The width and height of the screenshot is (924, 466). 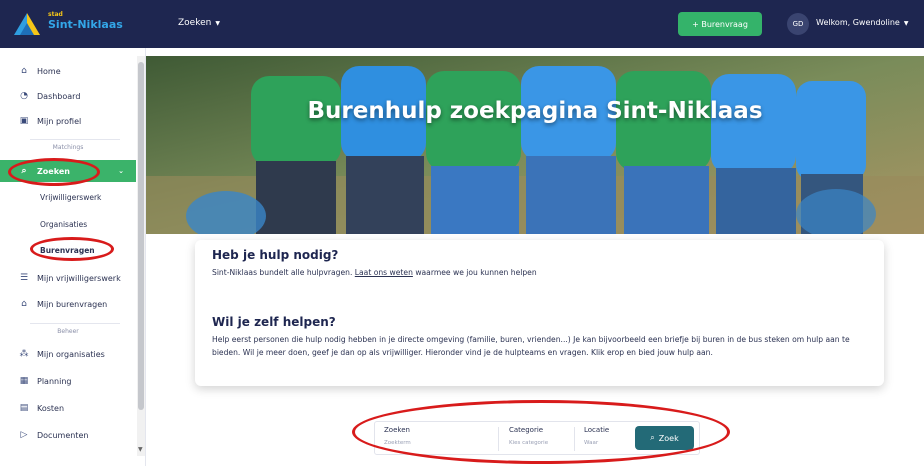 I want to click on neighbors-icon: ⌂, so click(x=24, y=304).